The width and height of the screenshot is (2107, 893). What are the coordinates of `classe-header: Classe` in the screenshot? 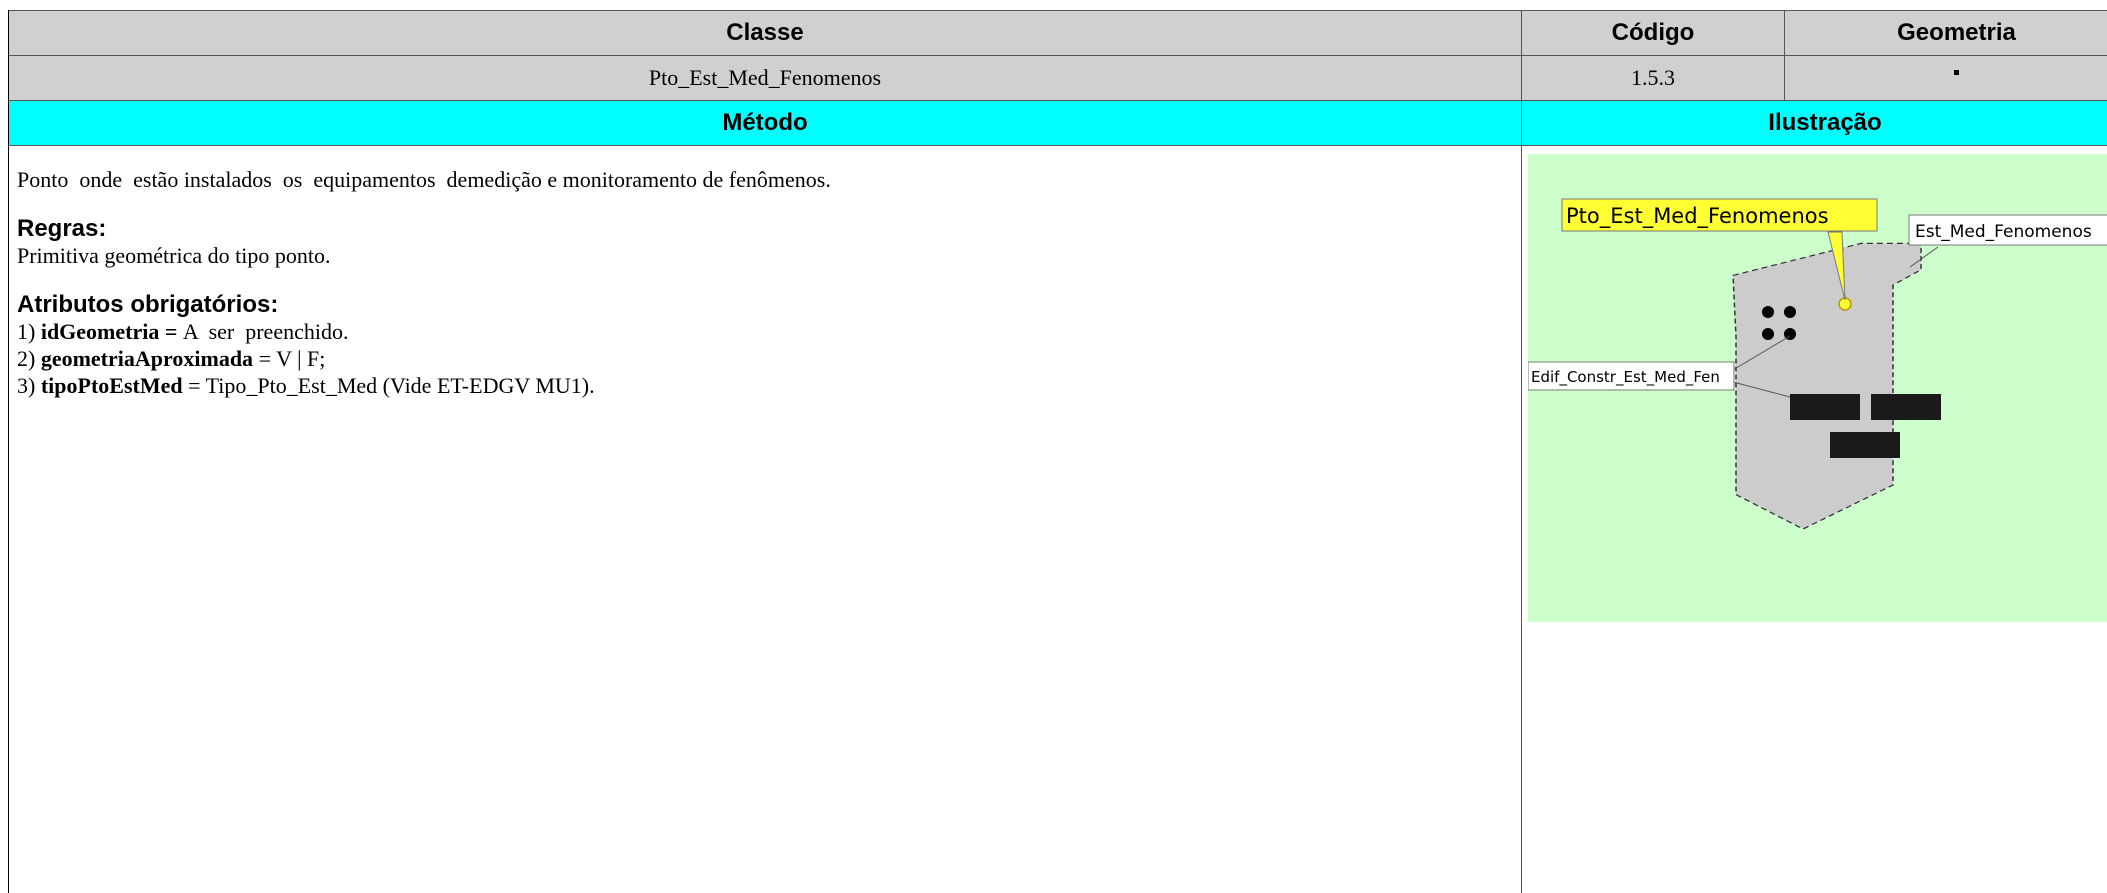 It's located at (765, 32).